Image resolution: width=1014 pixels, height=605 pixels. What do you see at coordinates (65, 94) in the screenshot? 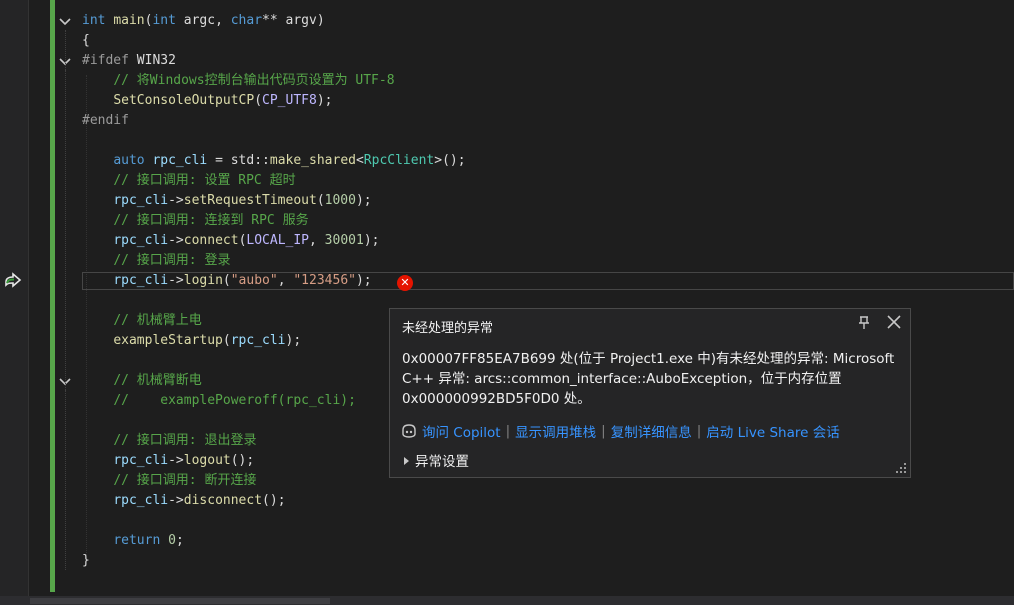
I see `outline-guide` at bounding box center [65, 94].